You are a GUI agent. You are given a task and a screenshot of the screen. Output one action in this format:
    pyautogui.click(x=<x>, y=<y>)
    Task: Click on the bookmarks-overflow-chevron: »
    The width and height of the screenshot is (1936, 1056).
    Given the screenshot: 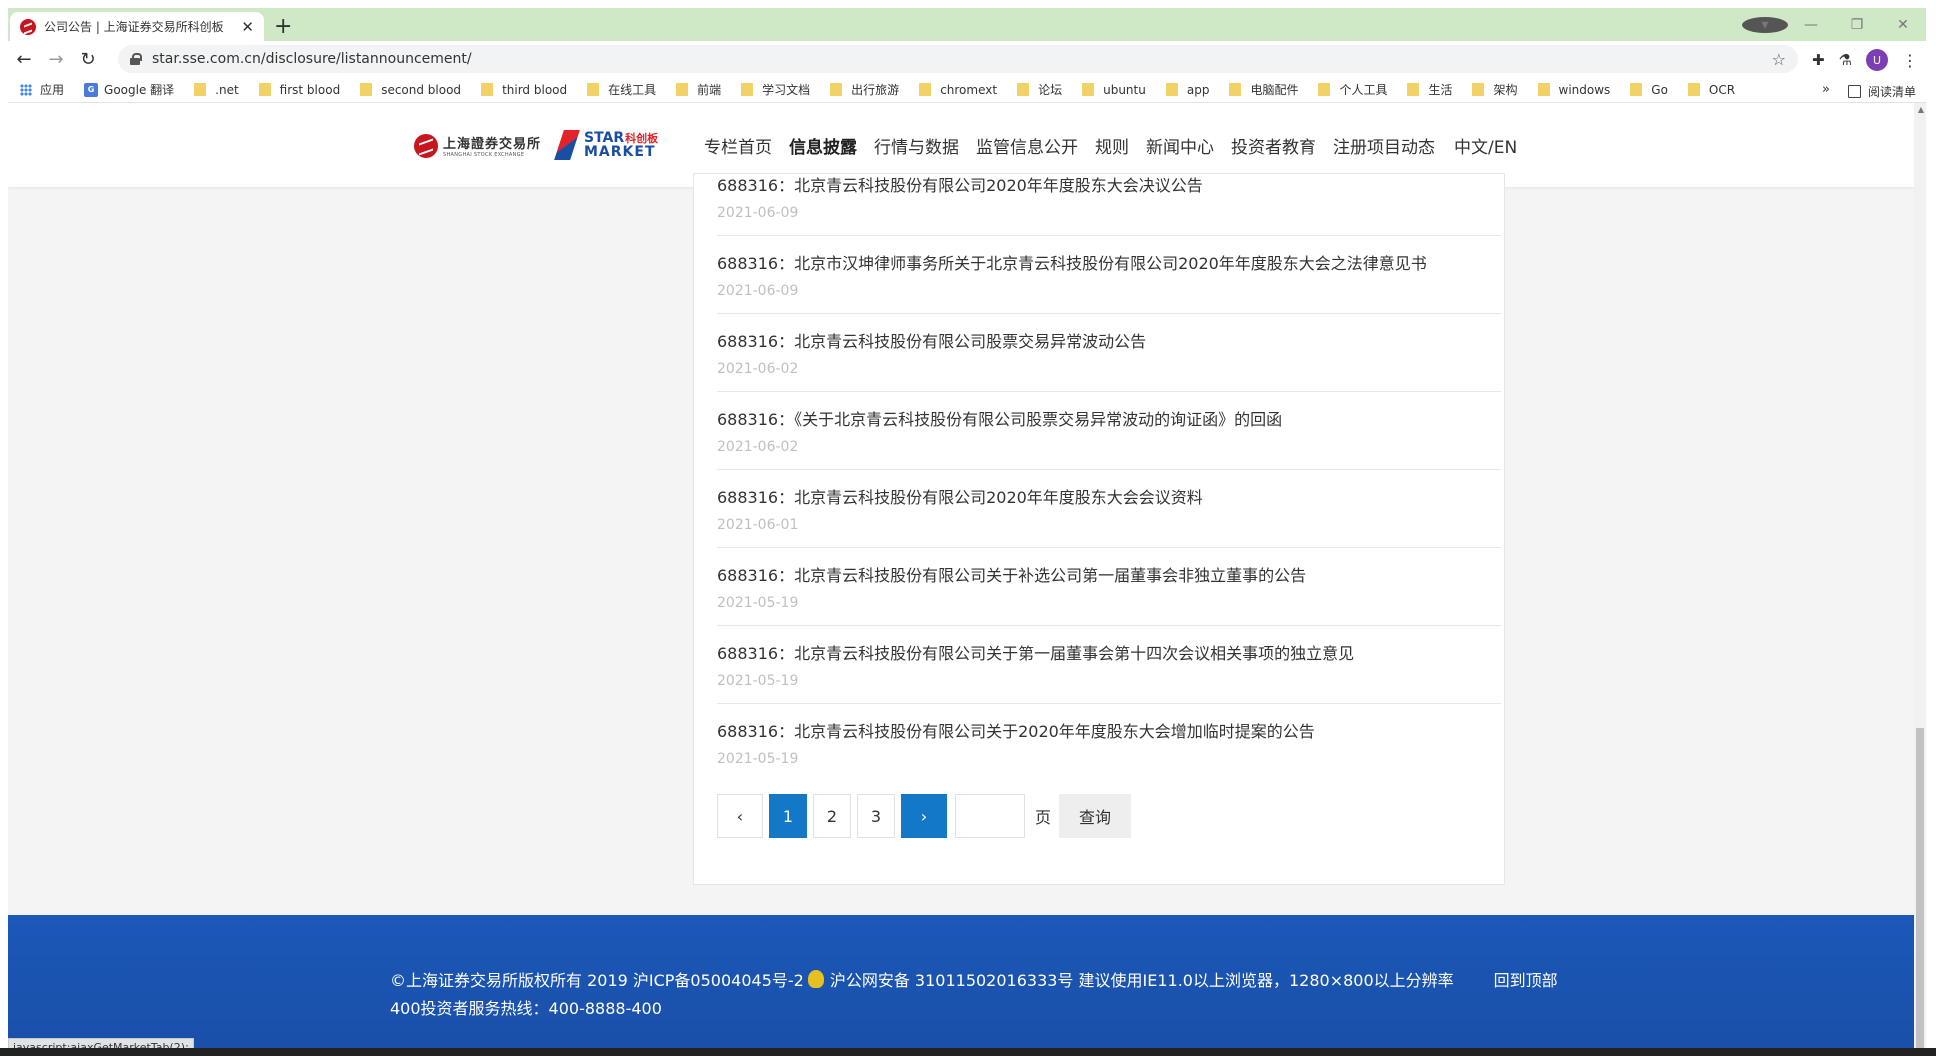 What is the action you would take?
    pyautogui.click(x=1826, y=89)
    